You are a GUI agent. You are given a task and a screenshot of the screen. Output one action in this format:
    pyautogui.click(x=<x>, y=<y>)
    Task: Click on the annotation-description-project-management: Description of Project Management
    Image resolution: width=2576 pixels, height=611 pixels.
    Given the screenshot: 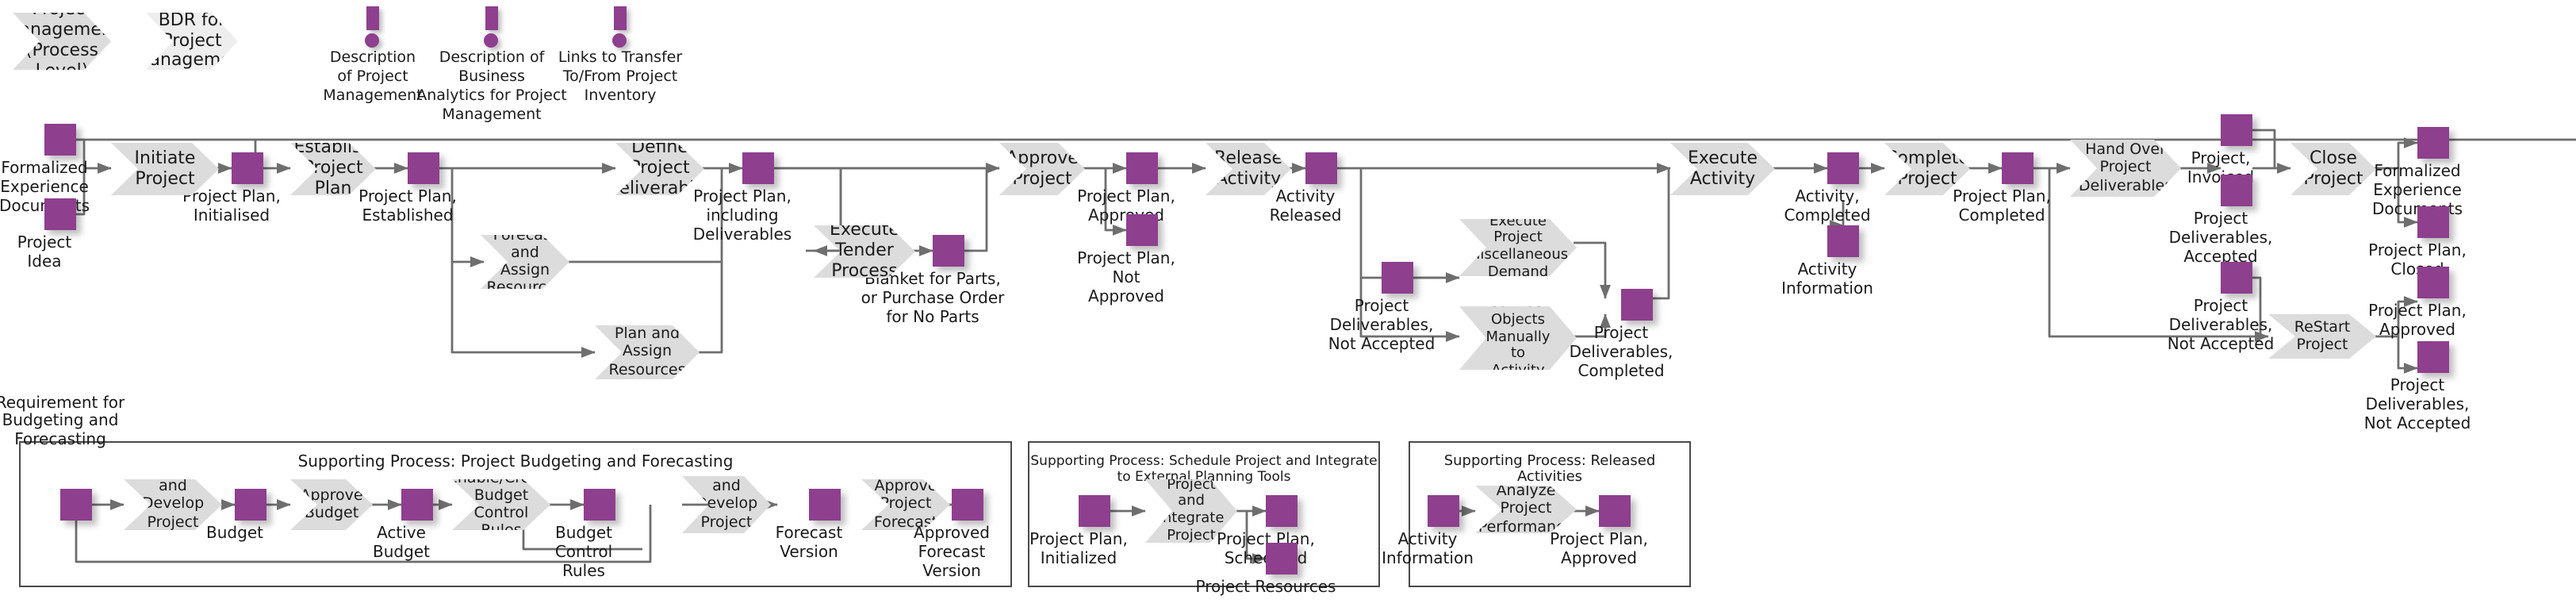 What is the action you would take?
    pyautogui.click(x=372, y=56)
    